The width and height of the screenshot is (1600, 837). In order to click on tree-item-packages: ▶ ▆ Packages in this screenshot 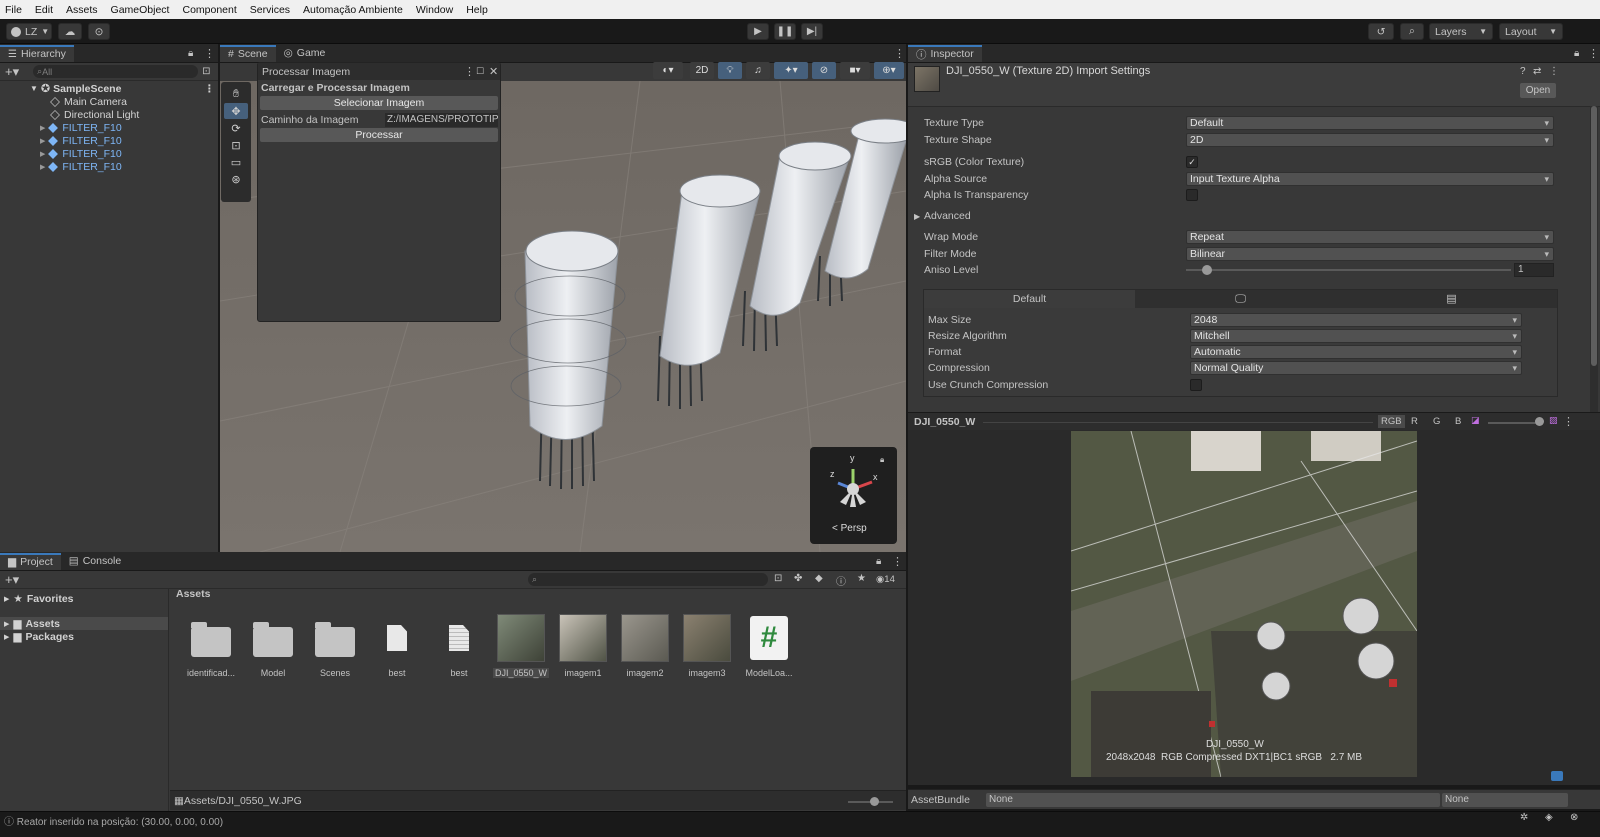, I will do `click(84, 636)`.